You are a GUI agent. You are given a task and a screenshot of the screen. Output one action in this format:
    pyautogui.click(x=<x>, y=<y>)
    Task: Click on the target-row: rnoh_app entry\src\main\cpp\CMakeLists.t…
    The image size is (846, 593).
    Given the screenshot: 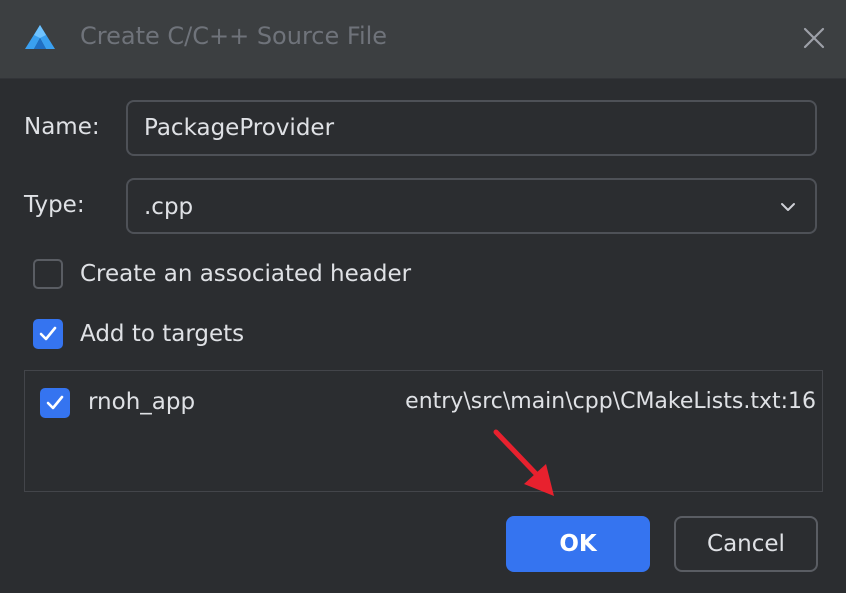 What is the action you would take?
    pyautogui.click(x=423, y=403)
    